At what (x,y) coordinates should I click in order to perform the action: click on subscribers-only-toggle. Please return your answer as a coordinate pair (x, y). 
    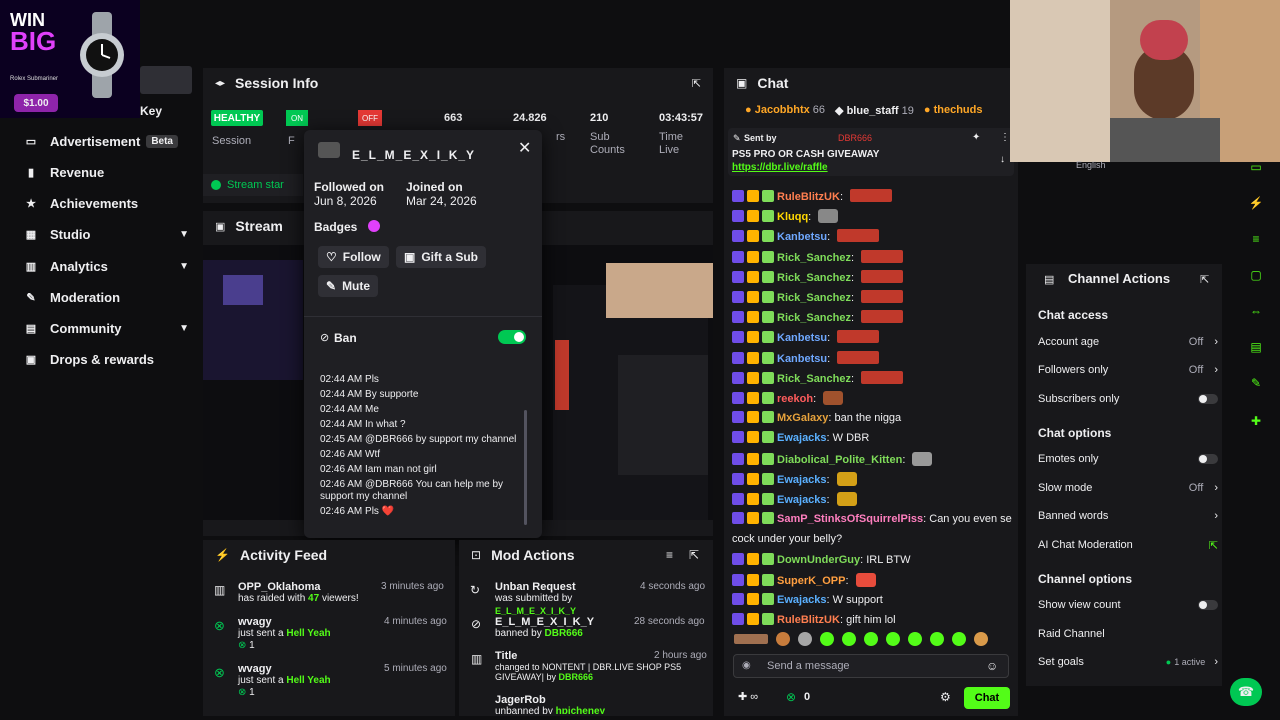
    Looking at the image, I should click on (1208, 399).